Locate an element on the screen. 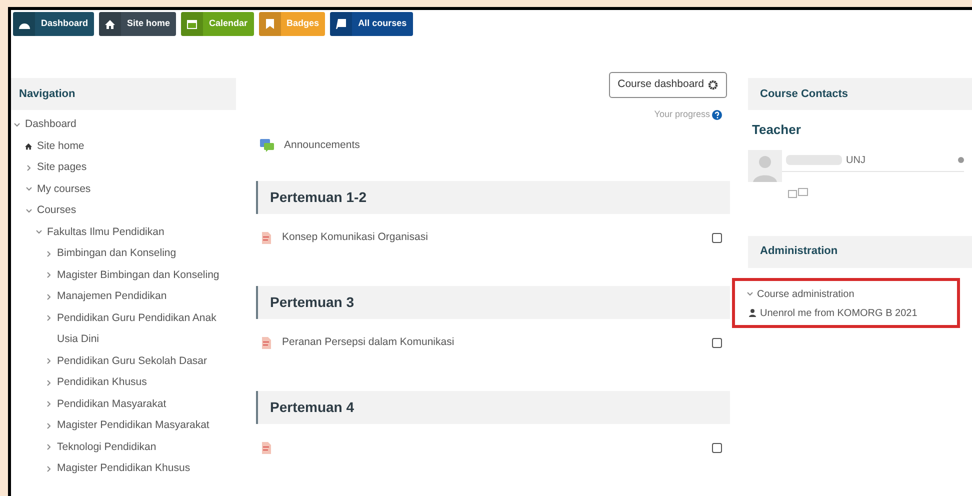 This screenshot has height=496, width=972. navigation-item: Teknologi Pendidikan is located at coordinates (106, 447).